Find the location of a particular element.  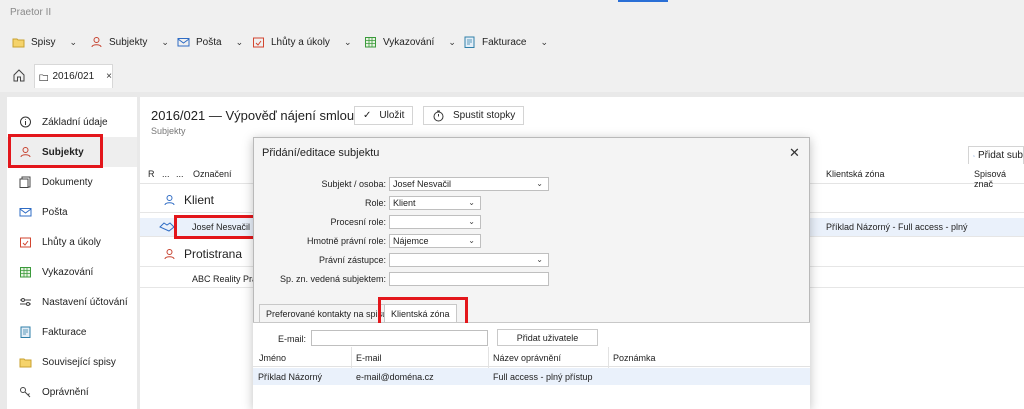

menu-label: Vykazování is located at coordinates (409, 42).